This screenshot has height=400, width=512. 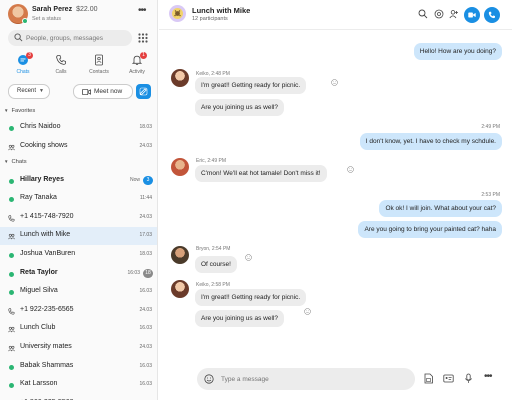 I want to click on meet-now-label: Meet now, so click(x=108, y=91).